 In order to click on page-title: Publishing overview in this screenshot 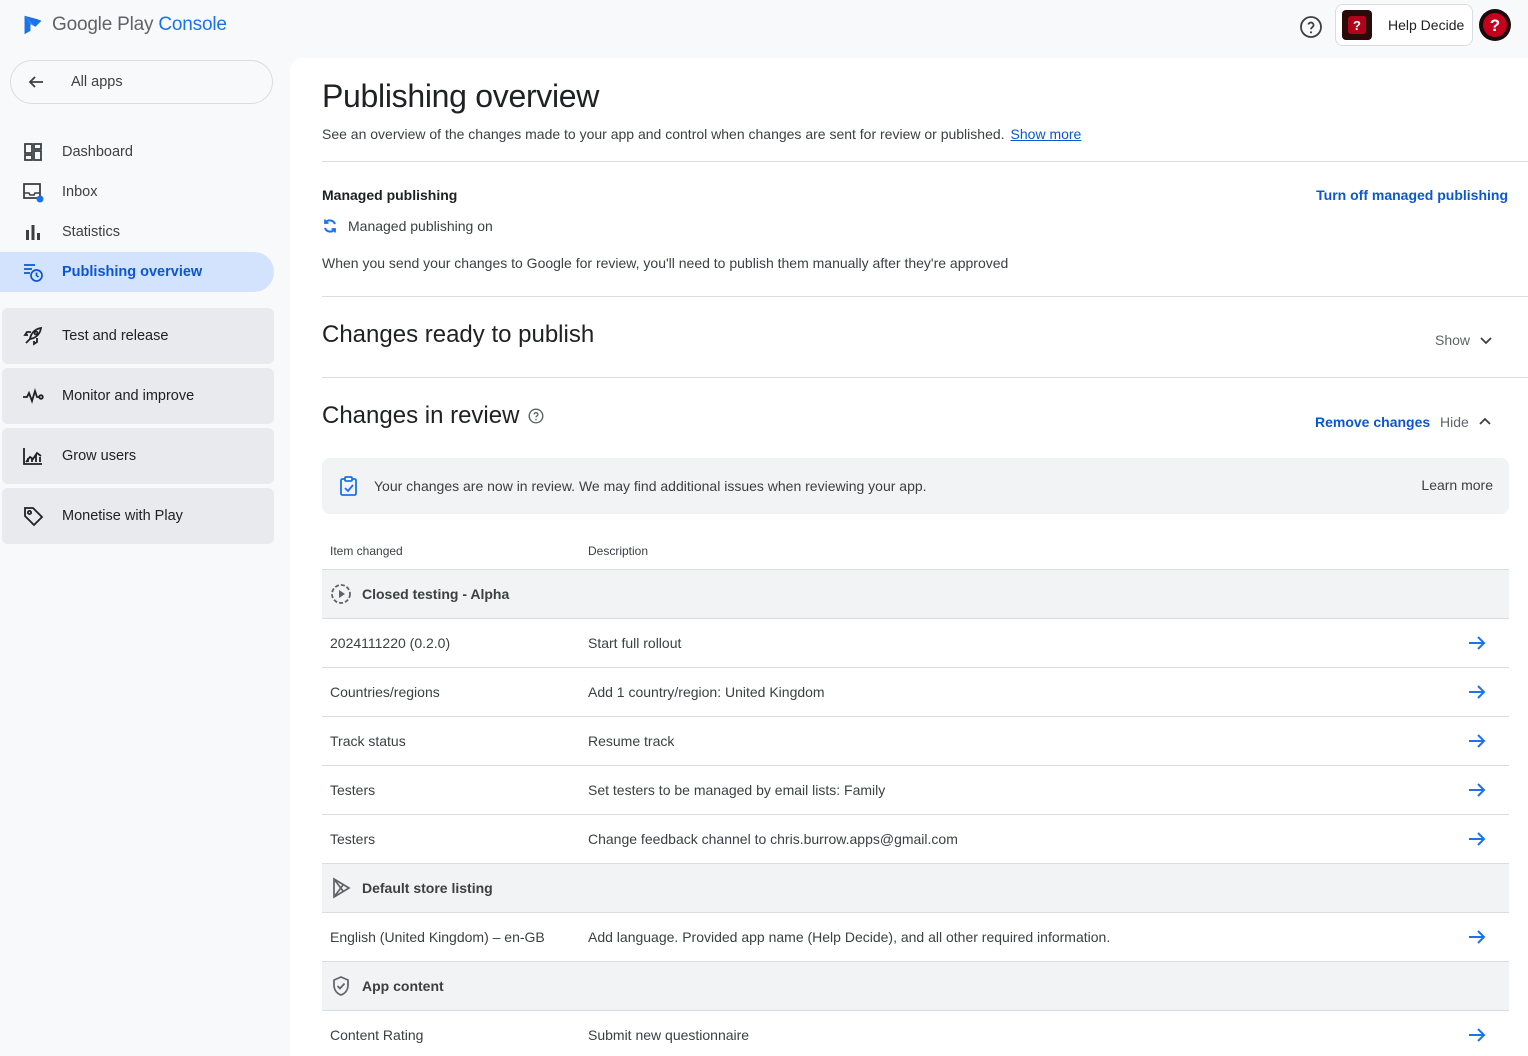, I will do `click(461, 96)`.